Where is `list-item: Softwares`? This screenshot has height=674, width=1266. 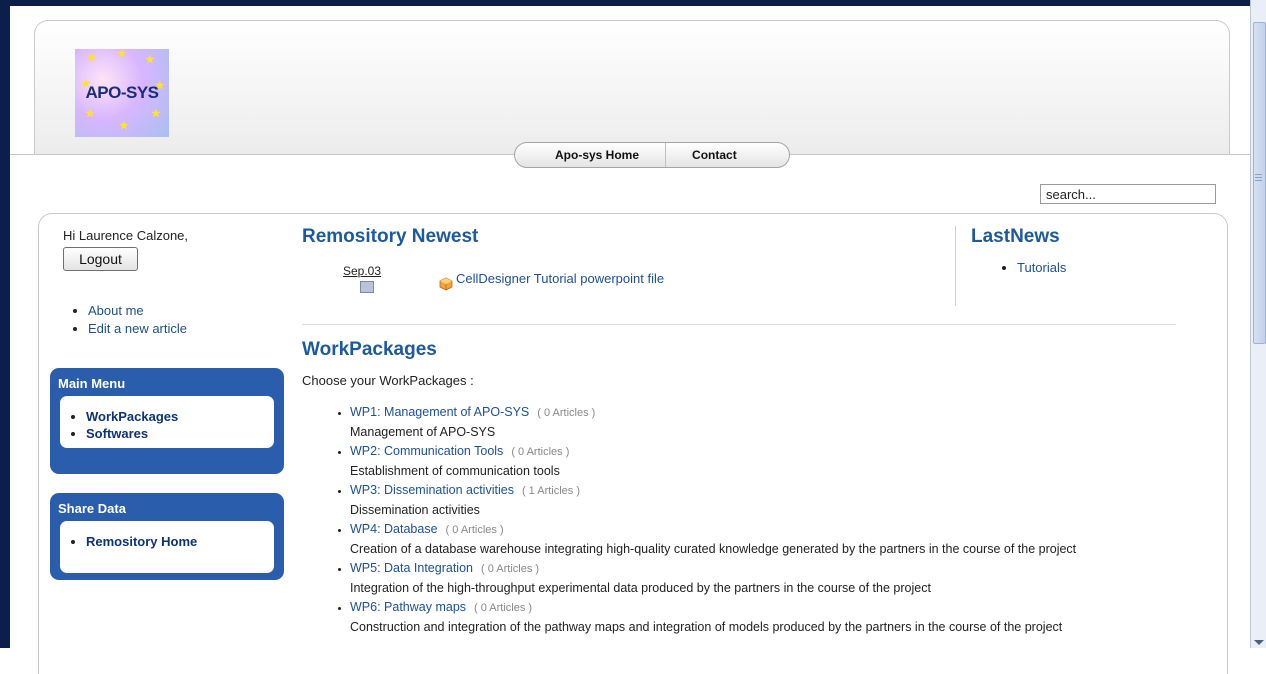 list-item: Softwares is located at coordinates (180, 433).